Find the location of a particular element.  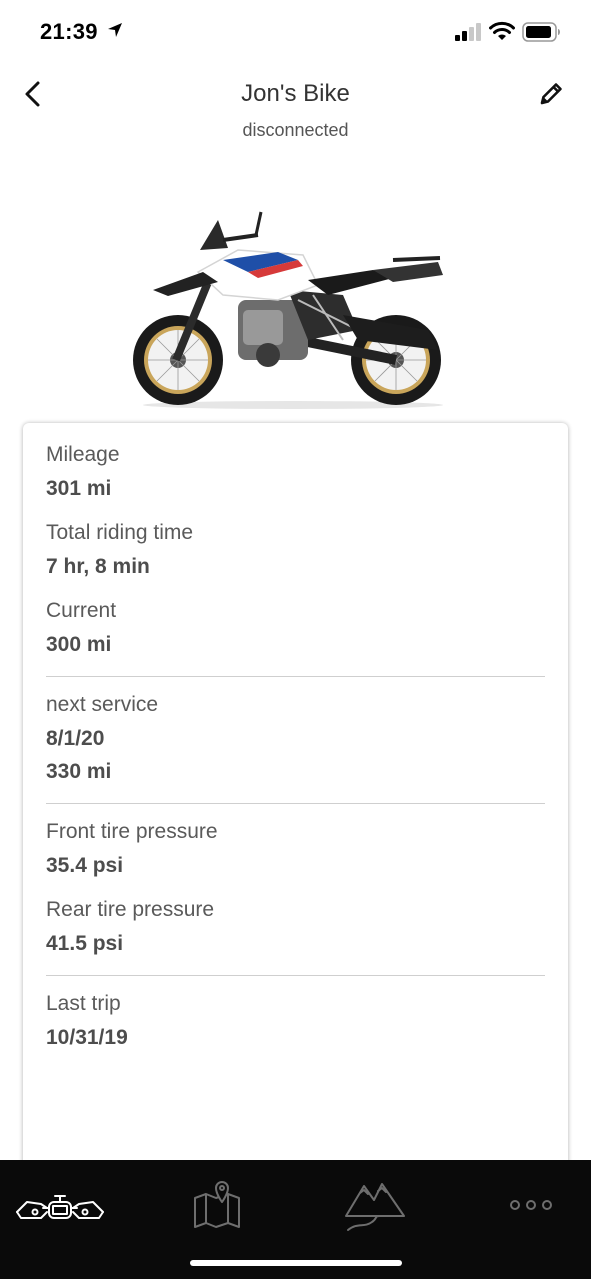

riding-time-label: Total riding time is located at coordinates (120, 532).